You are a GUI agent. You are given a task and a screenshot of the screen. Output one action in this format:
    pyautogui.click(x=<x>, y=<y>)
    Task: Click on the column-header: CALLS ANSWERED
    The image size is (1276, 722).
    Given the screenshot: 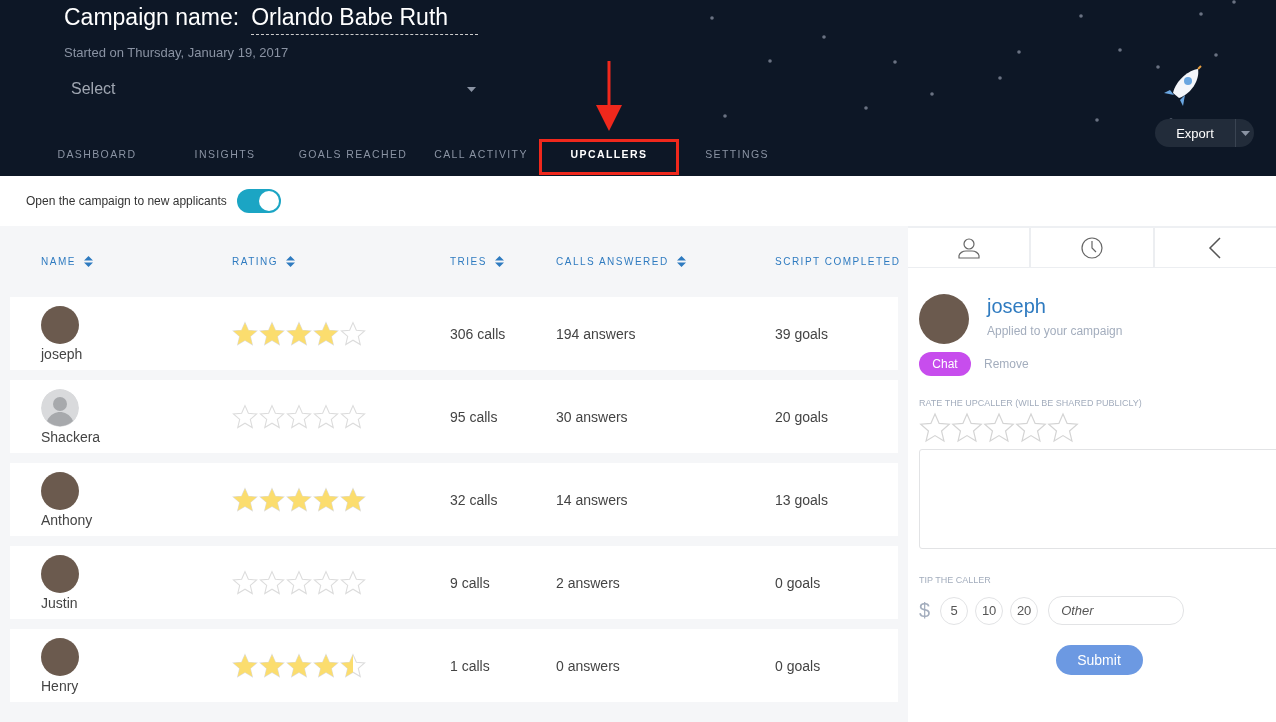 What is the action you would take?
    pyautogui.click(x=612, y=261)
    